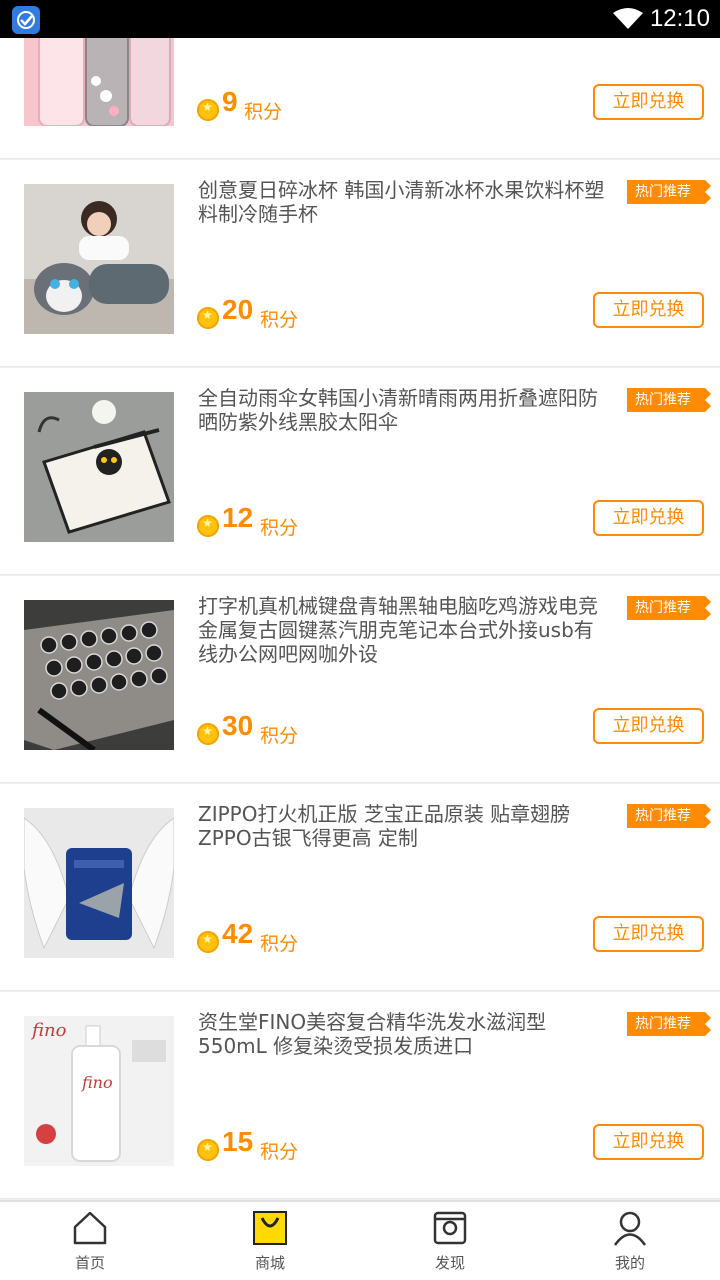 The height and width of the screenshot is (1280, 720). Describe the element at coordinates (679, 18) in the screenshot. I see `clock: 12:10` at that location.